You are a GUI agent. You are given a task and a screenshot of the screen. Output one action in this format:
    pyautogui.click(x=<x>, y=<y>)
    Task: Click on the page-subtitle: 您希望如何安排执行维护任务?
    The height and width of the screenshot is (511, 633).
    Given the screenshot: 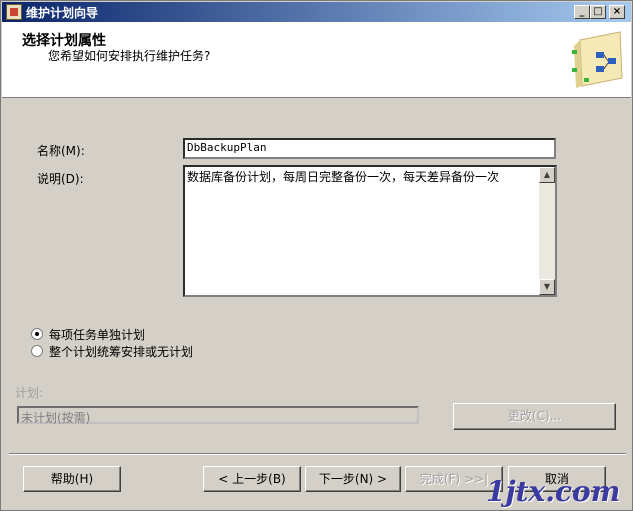 What is the action you would take?
    pyautogui.click(x=129, y=56)
    